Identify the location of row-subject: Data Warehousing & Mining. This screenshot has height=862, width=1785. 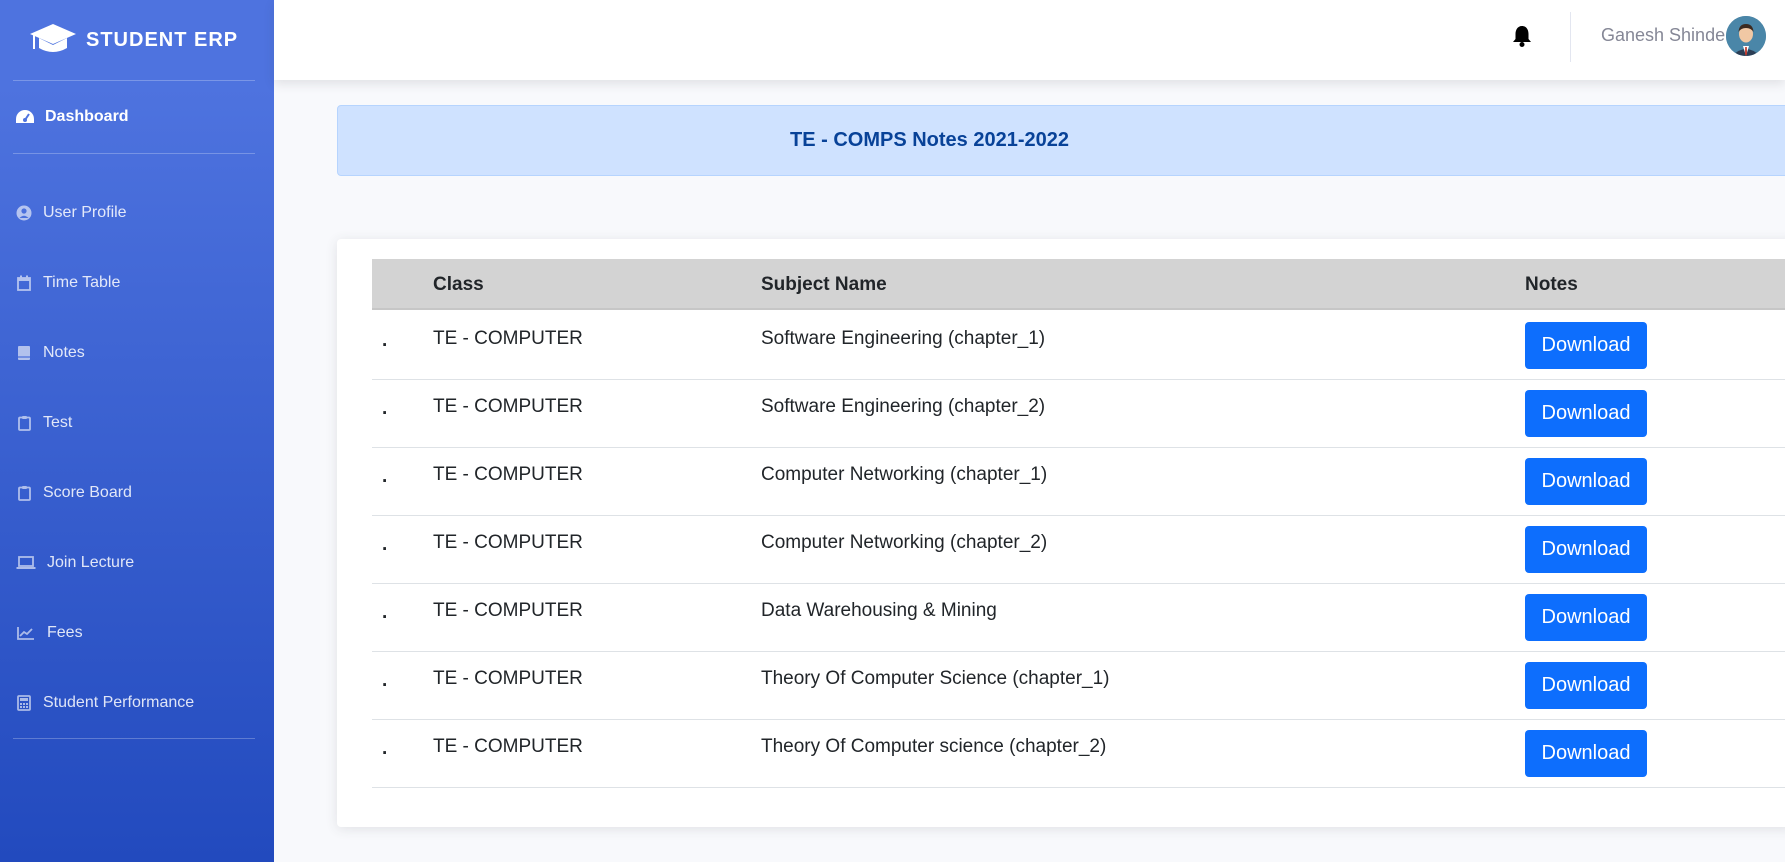
(879, 610).